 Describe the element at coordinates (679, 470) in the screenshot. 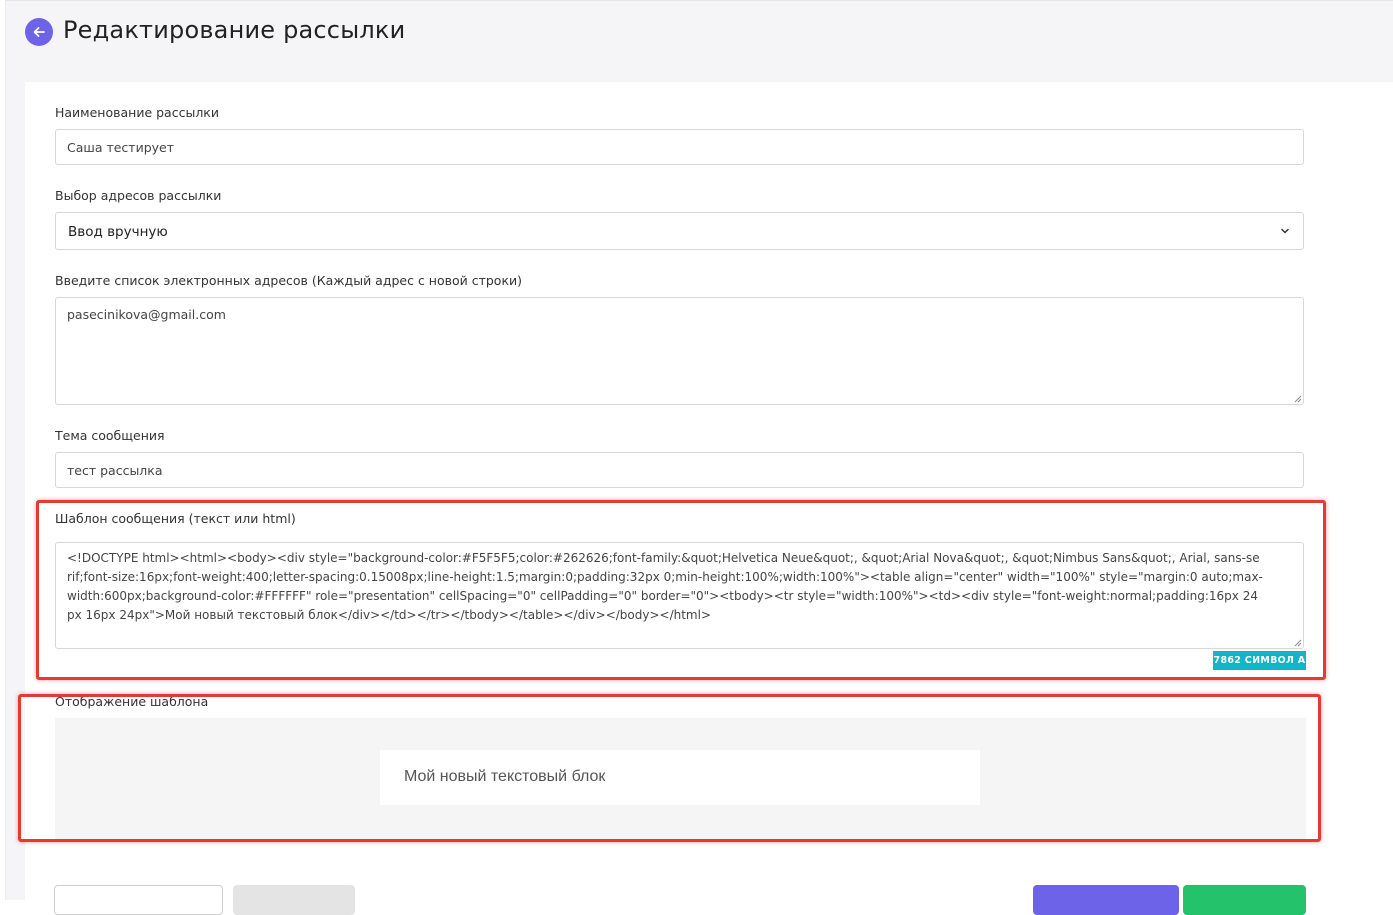

I see `subject-input: тест рассылка` at that location.